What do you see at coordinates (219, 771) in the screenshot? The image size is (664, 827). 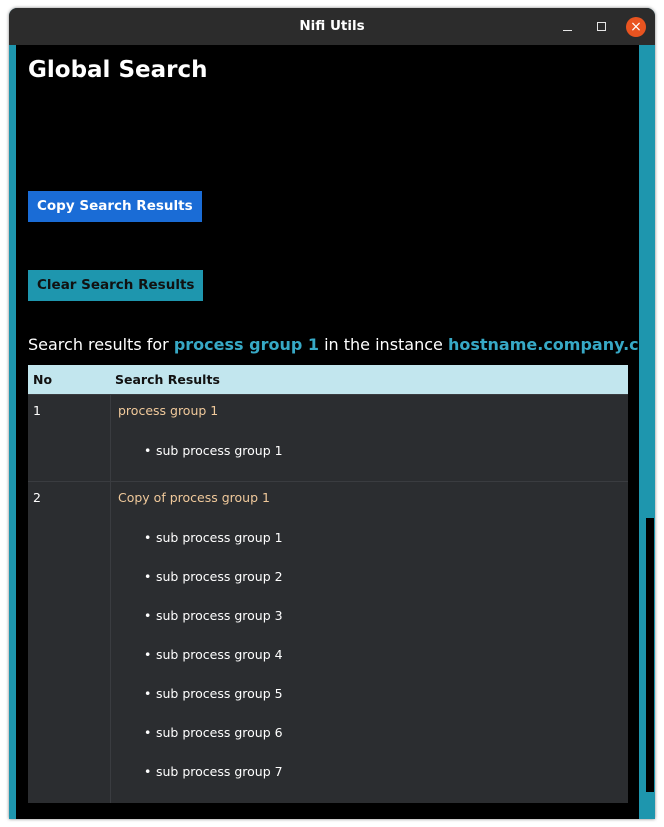 I see `sub-group-name: sub process group 7` at bounding box center [219, 771].